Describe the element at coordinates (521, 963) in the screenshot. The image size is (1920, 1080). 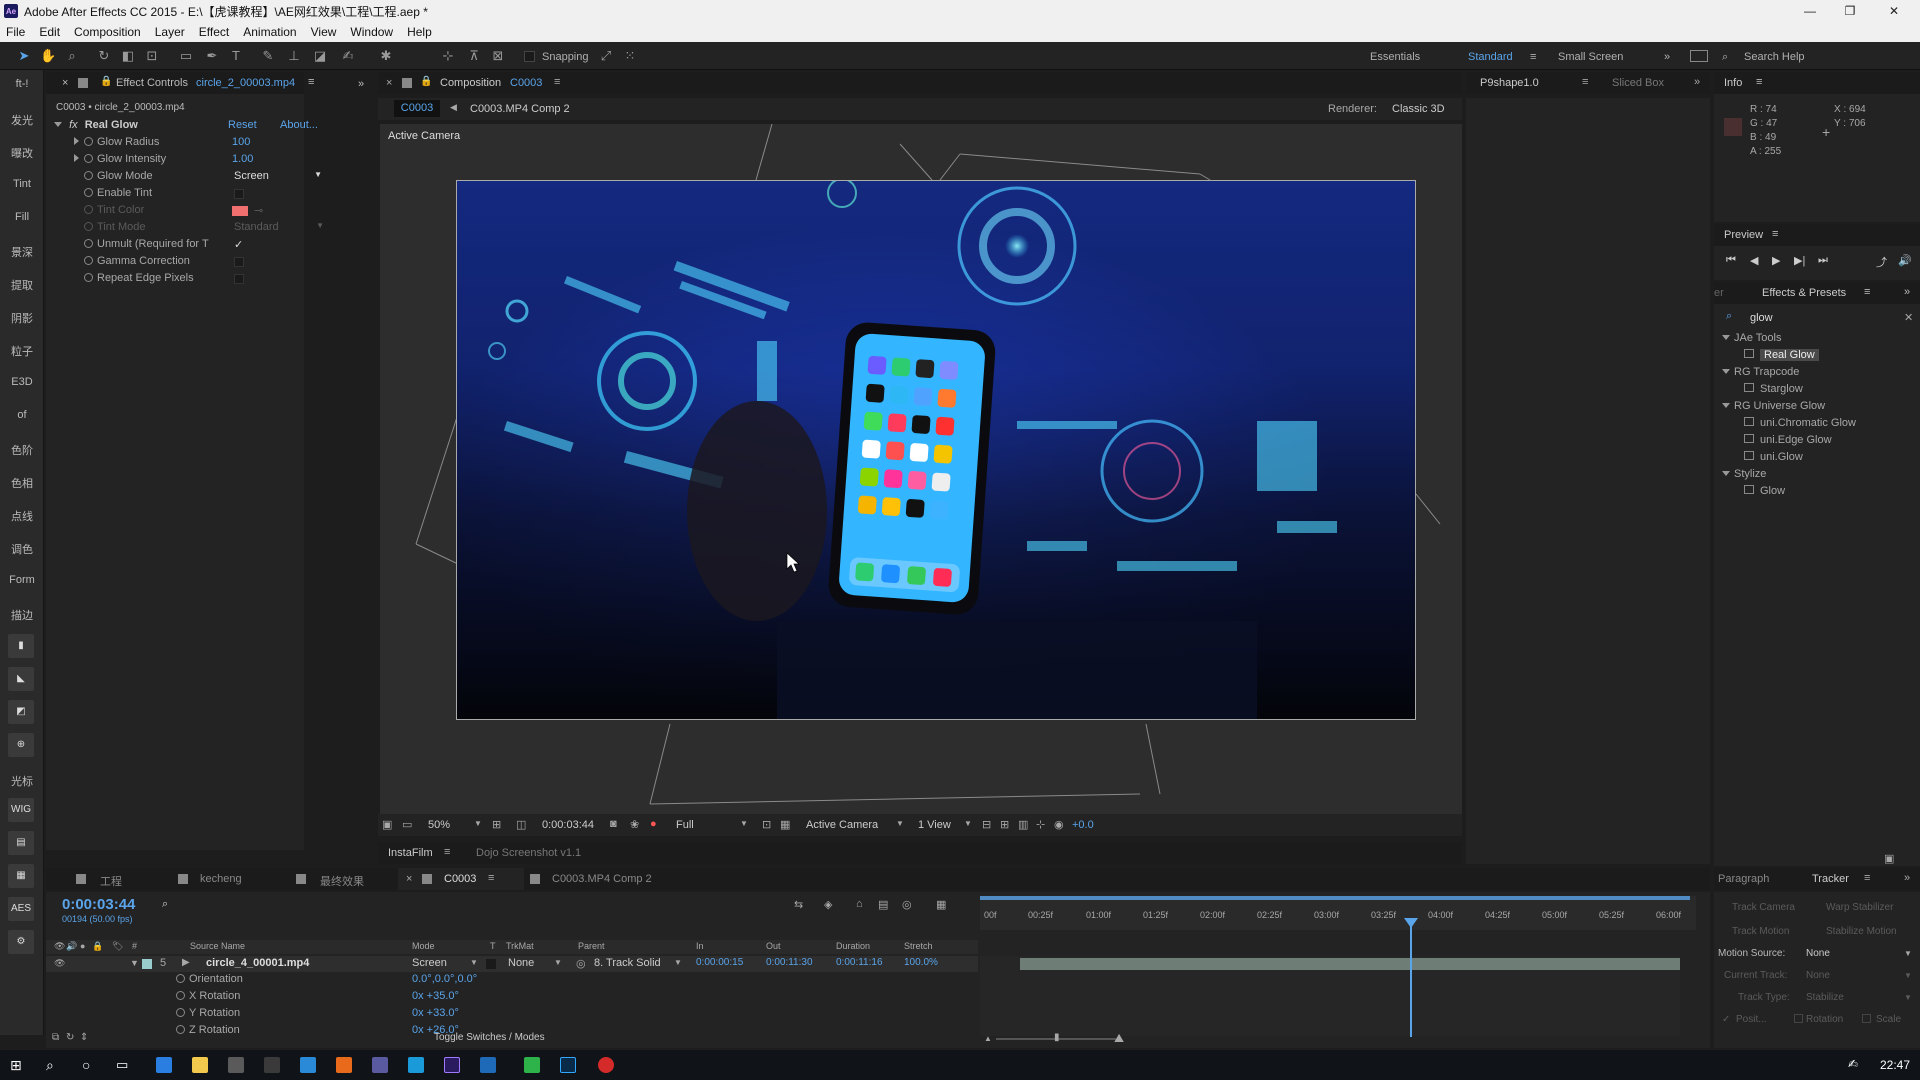
I see `layer-trkmat-dropdown: None` at that location.